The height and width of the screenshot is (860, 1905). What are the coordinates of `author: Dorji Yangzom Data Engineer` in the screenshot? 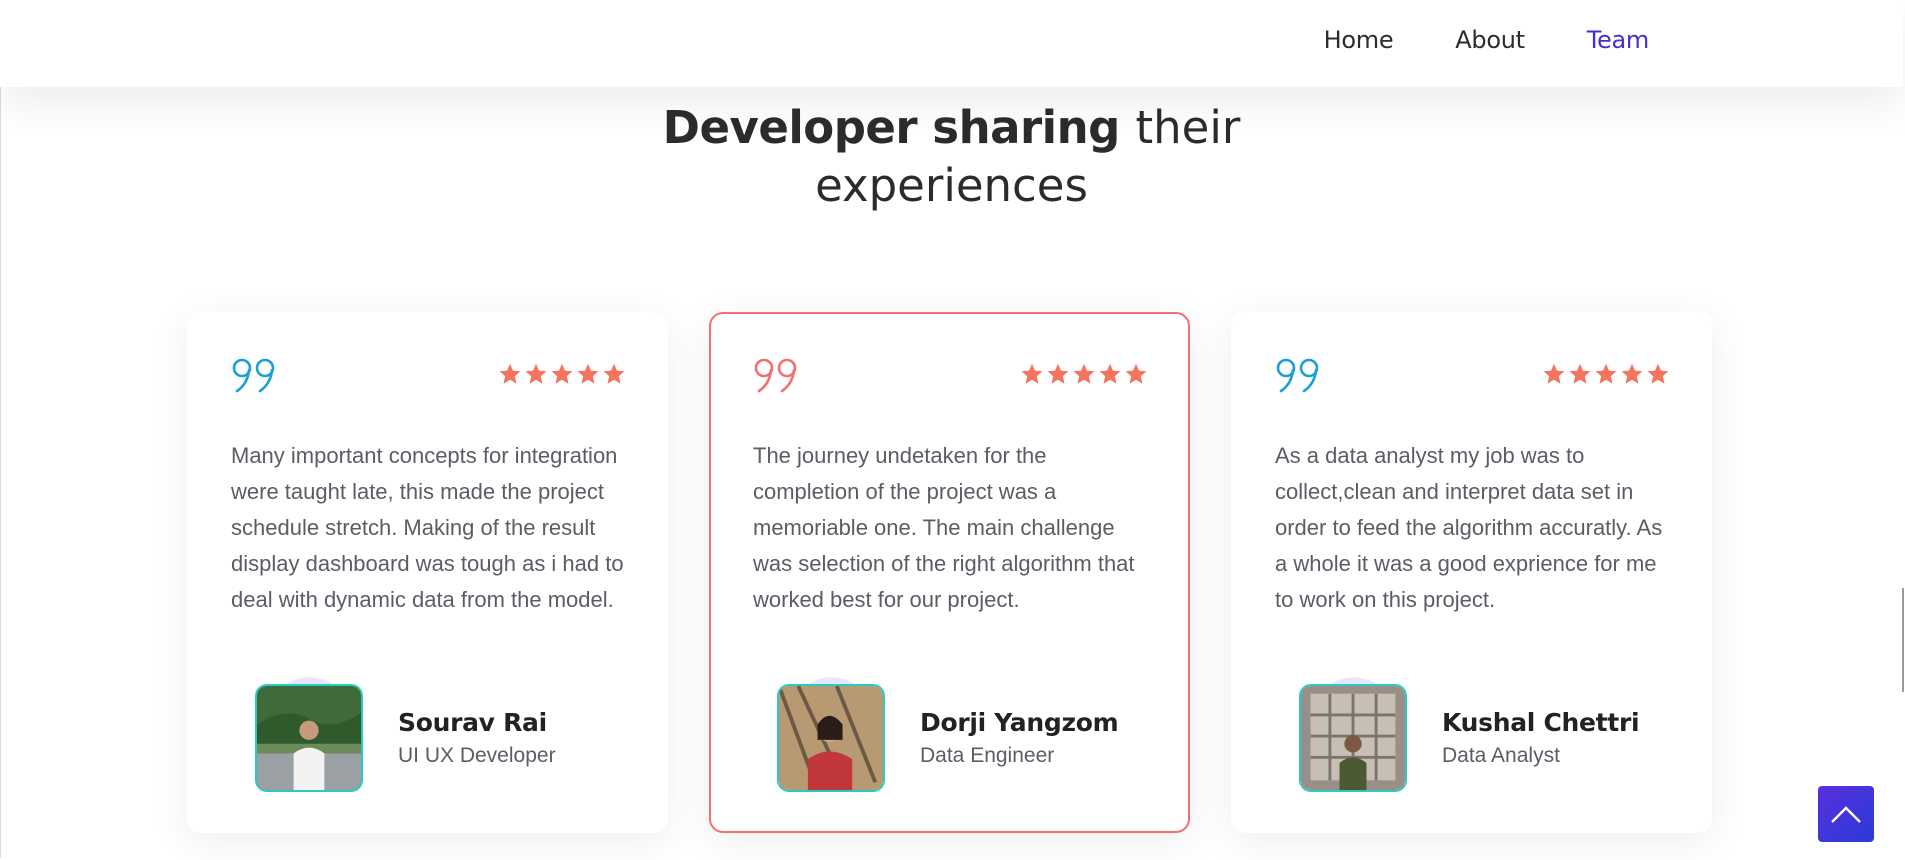 It's located at (959, 734).